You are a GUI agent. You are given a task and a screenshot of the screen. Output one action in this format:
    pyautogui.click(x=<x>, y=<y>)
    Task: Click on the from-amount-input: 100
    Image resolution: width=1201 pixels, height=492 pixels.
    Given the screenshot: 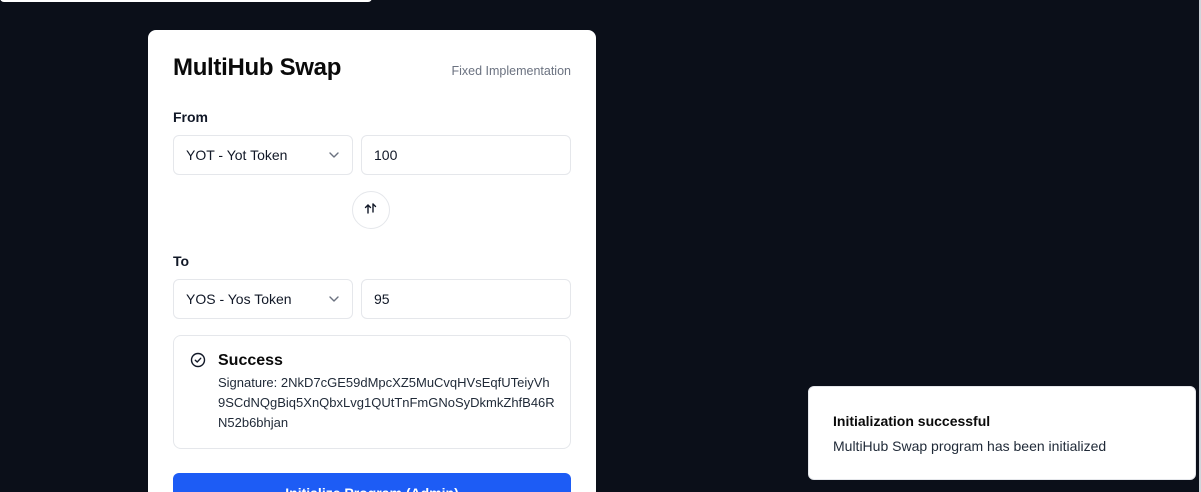 What is the action you would take?
    pyautogui.click(x=466, y=155)
    